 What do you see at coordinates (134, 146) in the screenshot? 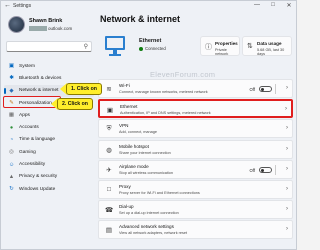
I see `row-title: Mobile hotspot` at bounding box center [134, 146].